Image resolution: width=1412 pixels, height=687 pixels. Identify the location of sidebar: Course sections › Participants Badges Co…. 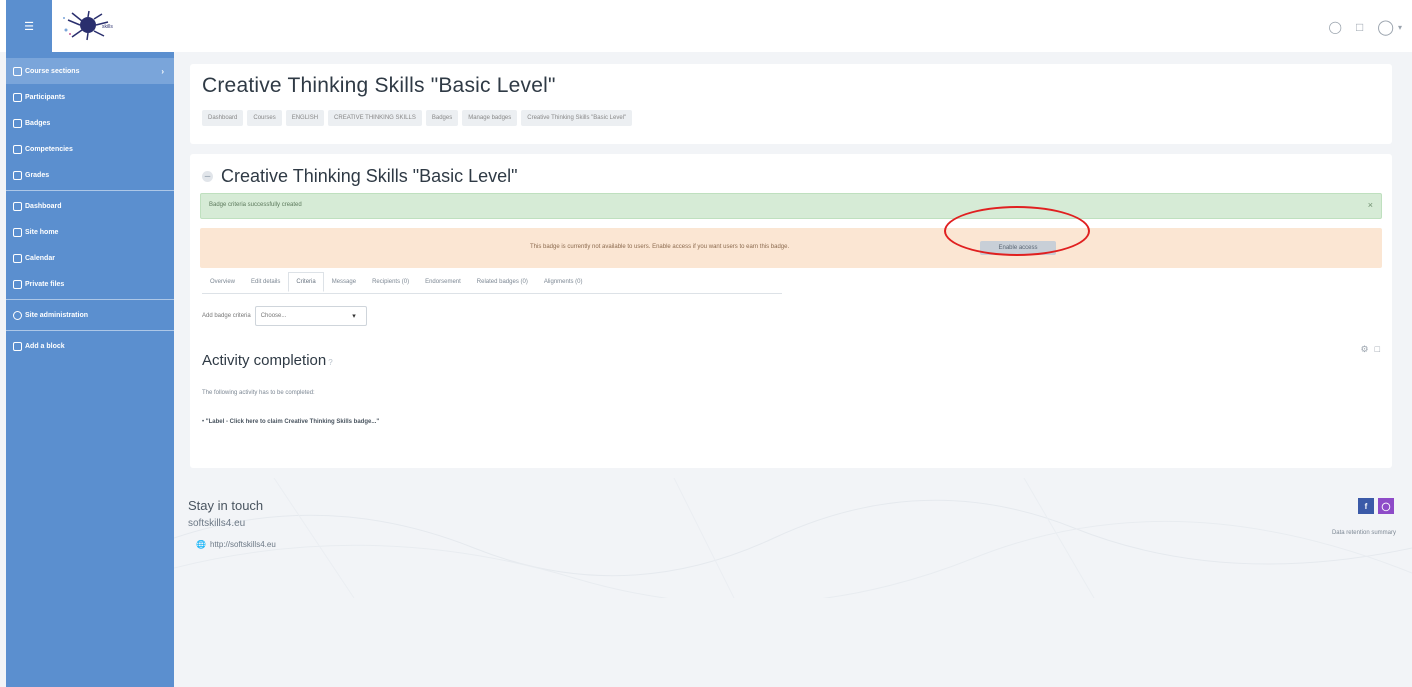
(90, 369).